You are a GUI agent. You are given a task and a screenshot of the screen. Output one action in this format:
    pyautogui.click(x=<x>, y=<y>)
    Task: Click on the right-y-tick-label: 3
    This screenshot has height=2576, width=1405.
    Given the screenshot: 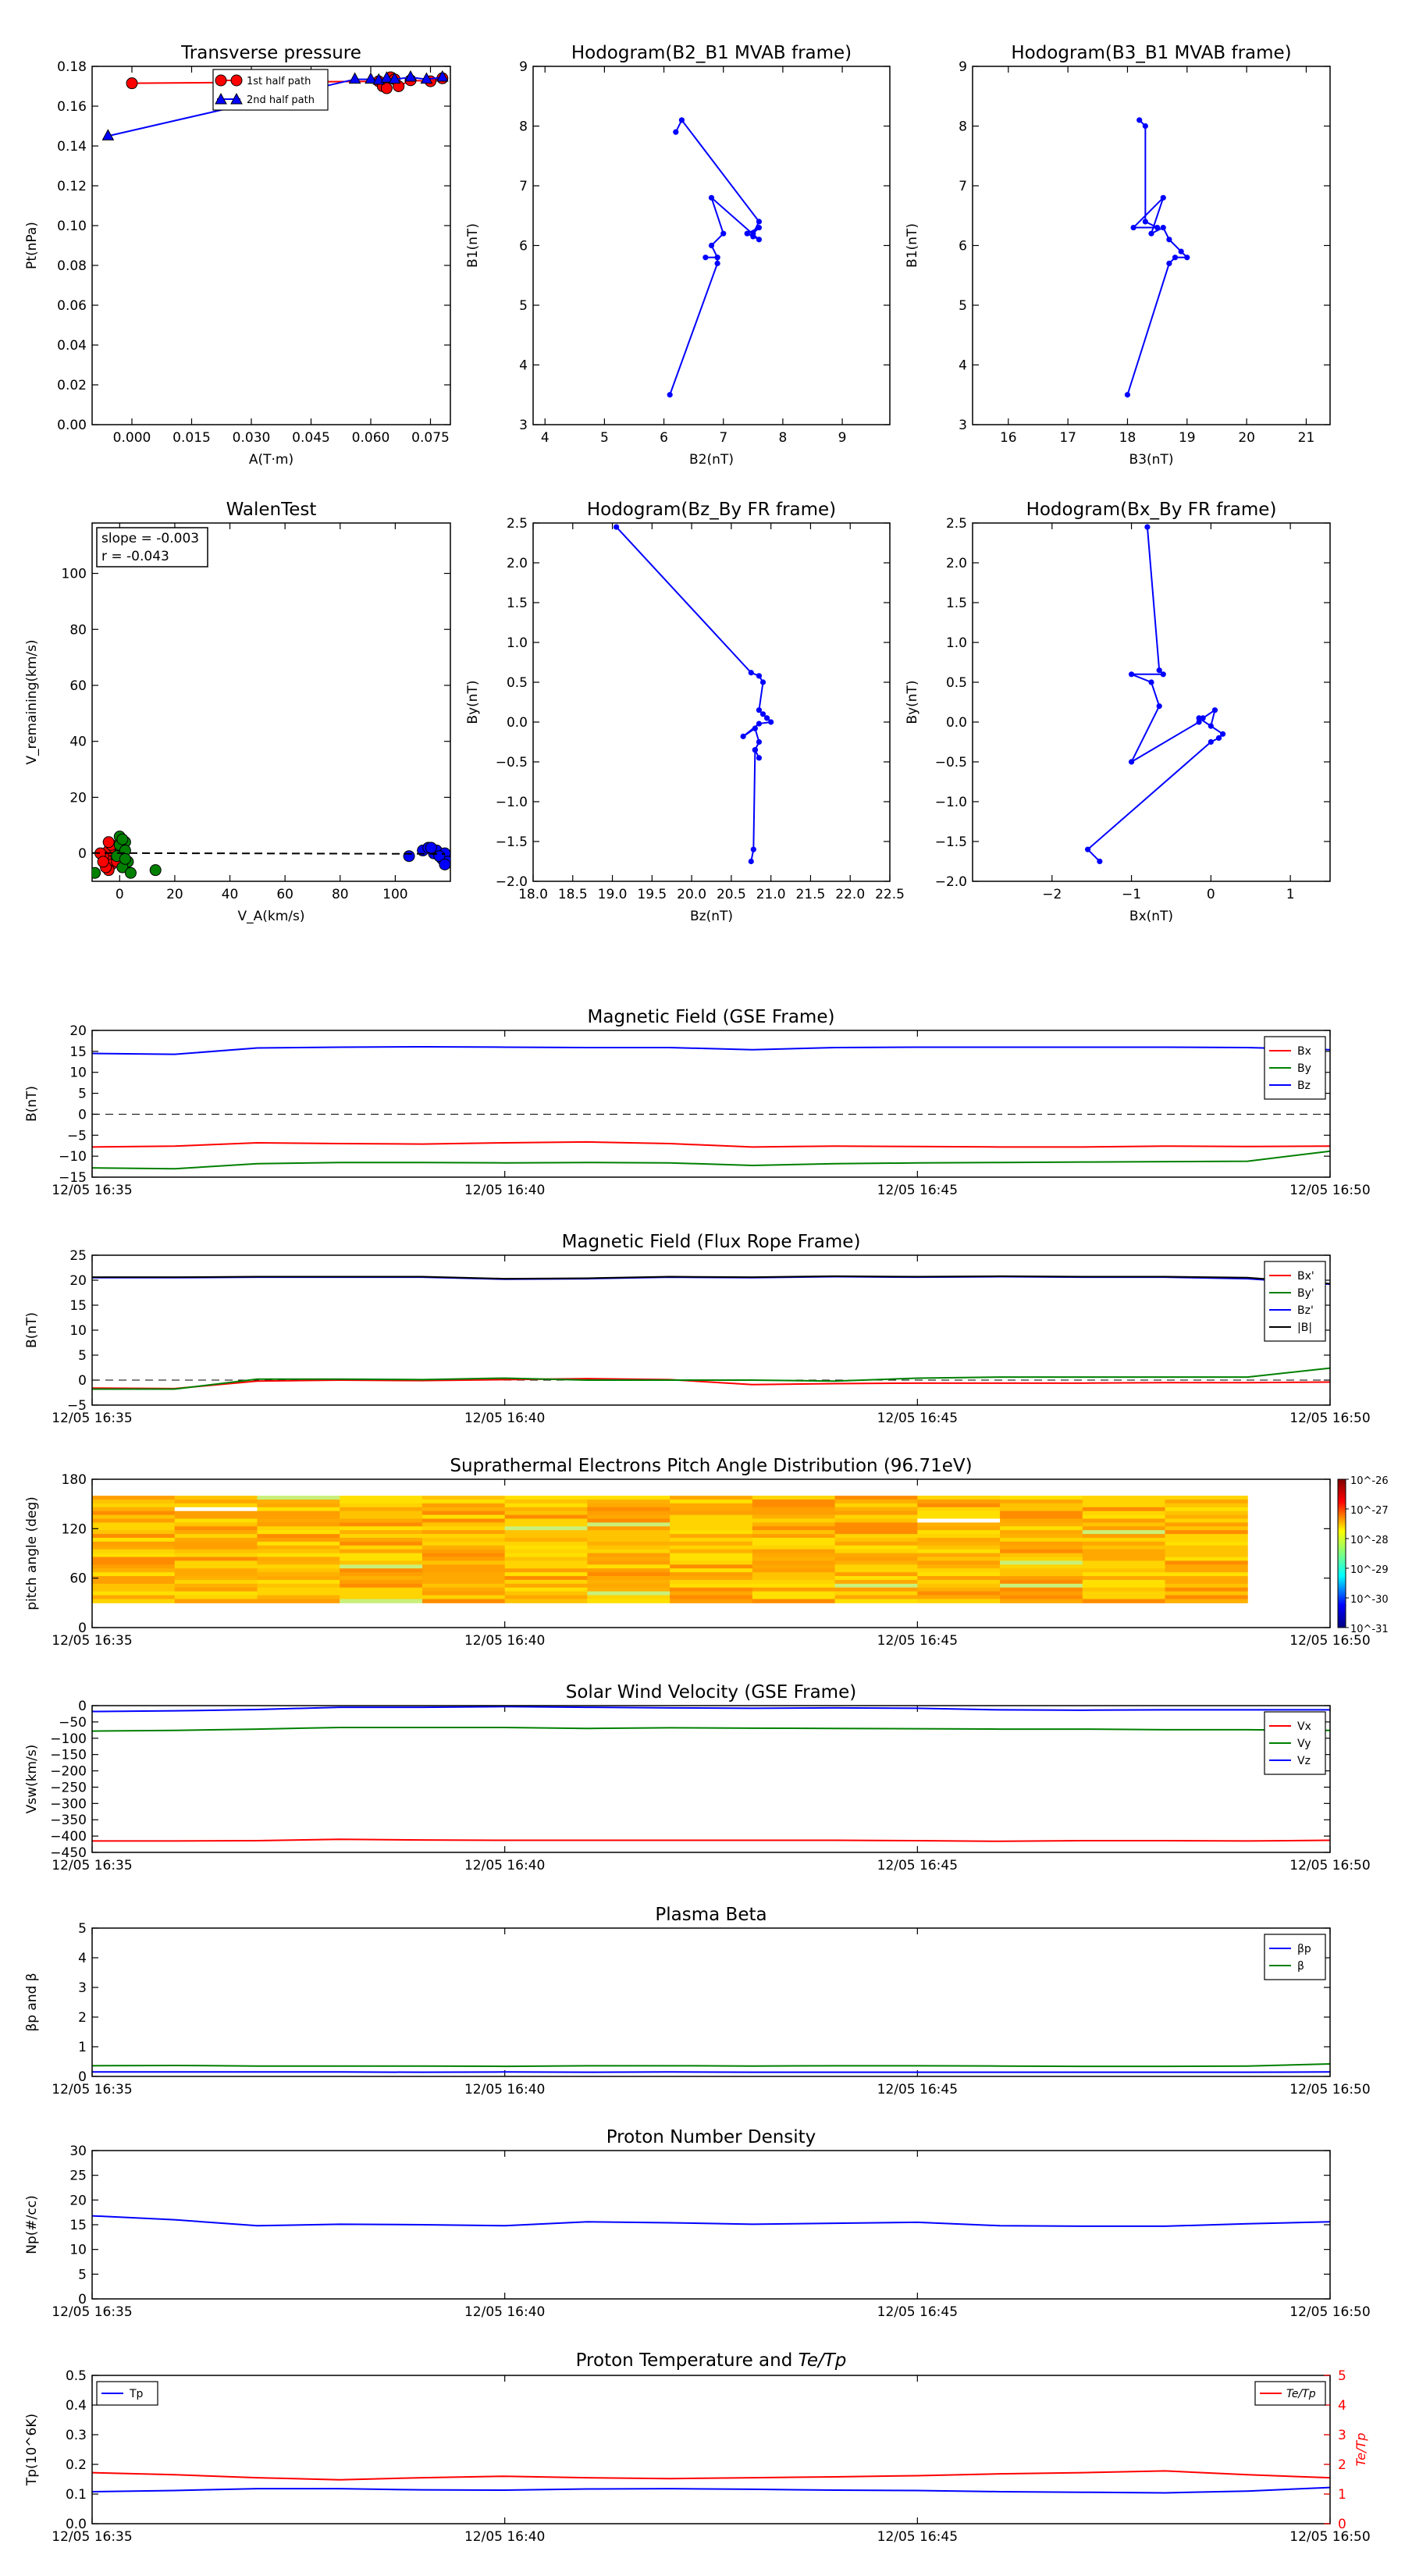 What is the action you would take?
    pyautogui.click(x=1342, y=2435)
    